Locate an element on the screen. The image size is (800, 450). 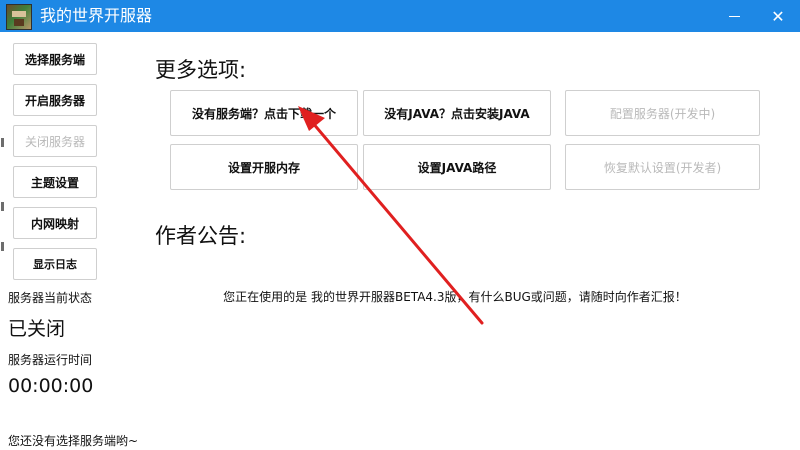
footer-hint: 您还没有选择服务端哟~ is located at coordinates (73, 441).